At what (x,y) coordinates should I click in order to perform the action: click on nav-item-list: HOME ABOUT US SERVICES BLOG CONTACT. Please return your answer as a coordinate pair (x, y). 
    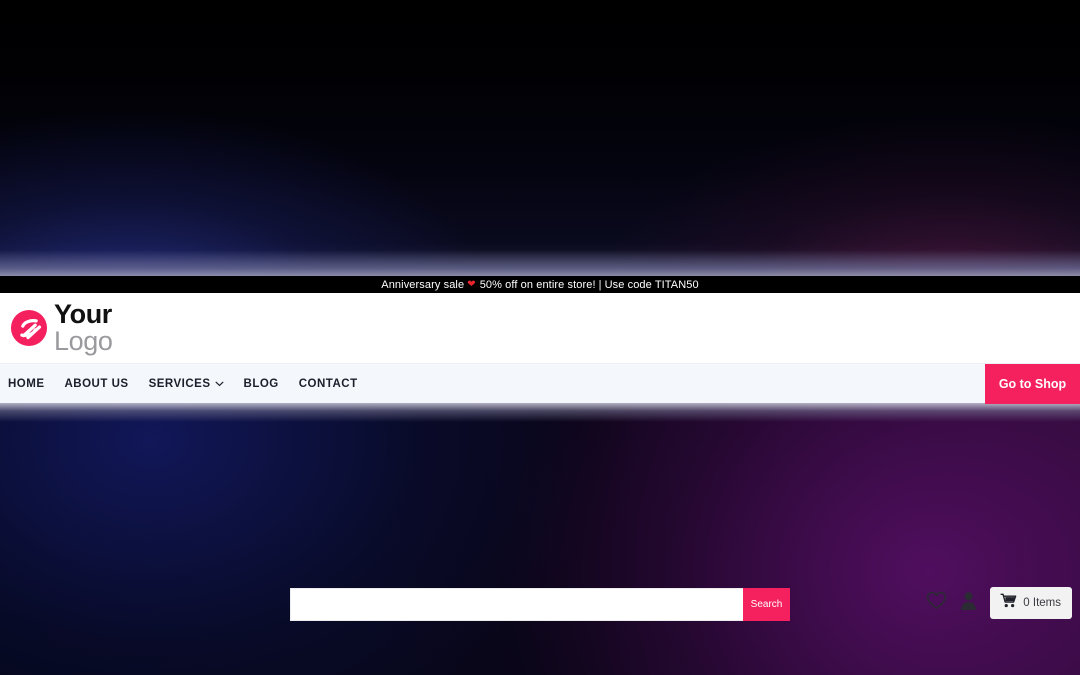
    Looking at the image, I should click on (179, 384).